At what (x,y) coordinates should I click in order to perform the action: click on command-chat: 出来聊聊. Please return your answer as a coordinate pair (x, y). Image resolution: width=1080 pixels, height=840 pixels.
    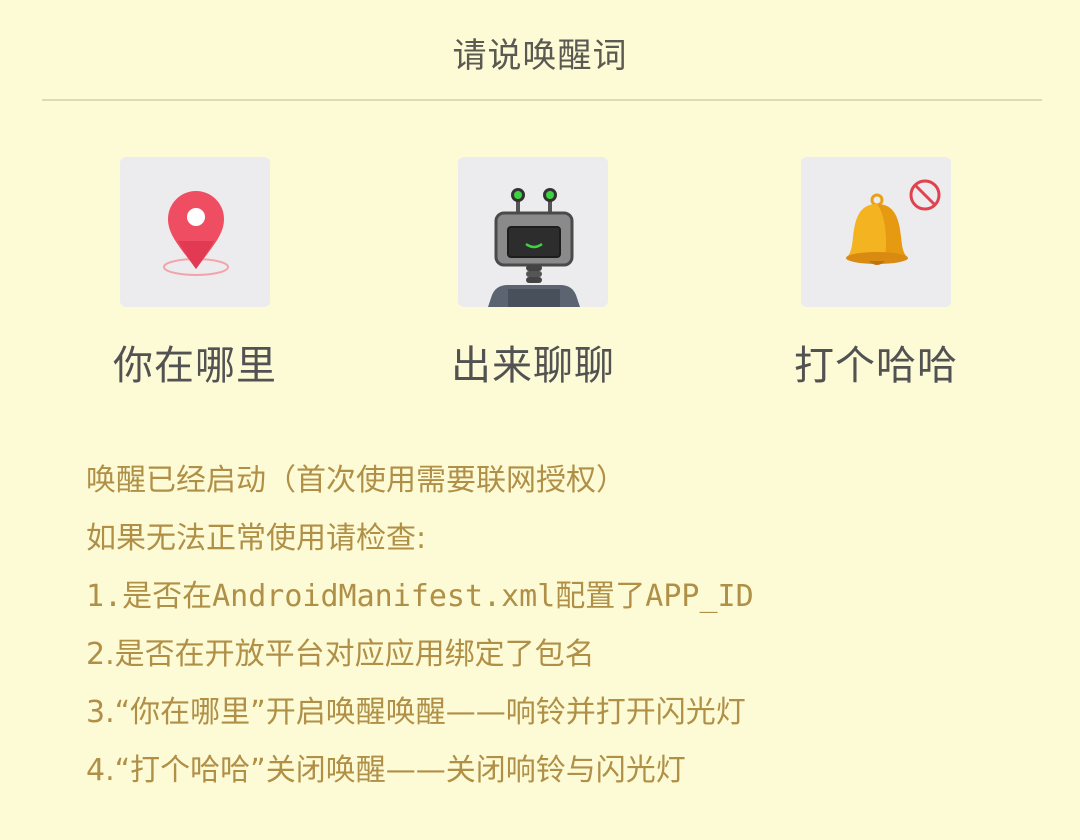
    Looking at the image, I should click on (533, 274).